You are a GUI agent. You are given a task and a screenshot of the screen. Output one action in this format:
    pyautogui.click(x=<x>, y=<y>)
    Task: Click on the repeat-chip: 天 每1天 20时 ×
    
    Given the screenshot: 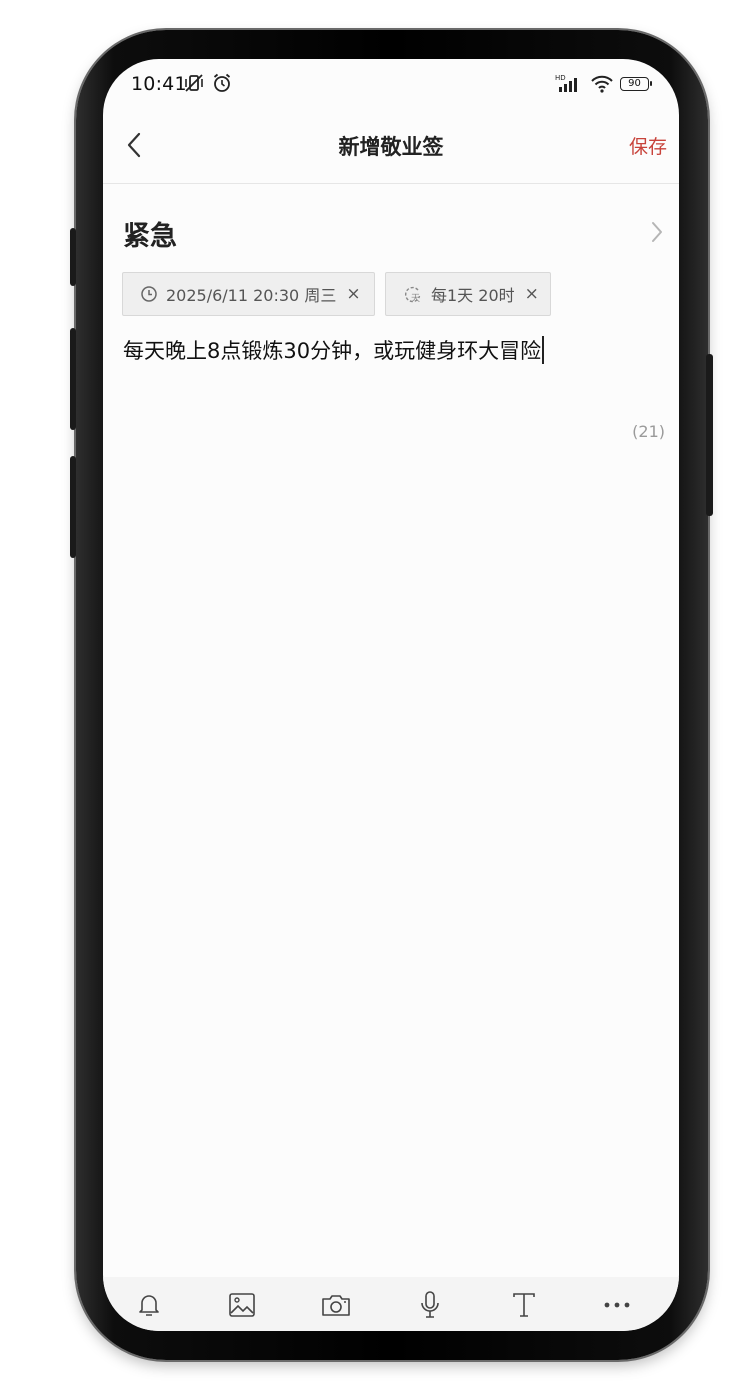 What is the action you would take?
    pyautogui.click(x=468, y=294)
    